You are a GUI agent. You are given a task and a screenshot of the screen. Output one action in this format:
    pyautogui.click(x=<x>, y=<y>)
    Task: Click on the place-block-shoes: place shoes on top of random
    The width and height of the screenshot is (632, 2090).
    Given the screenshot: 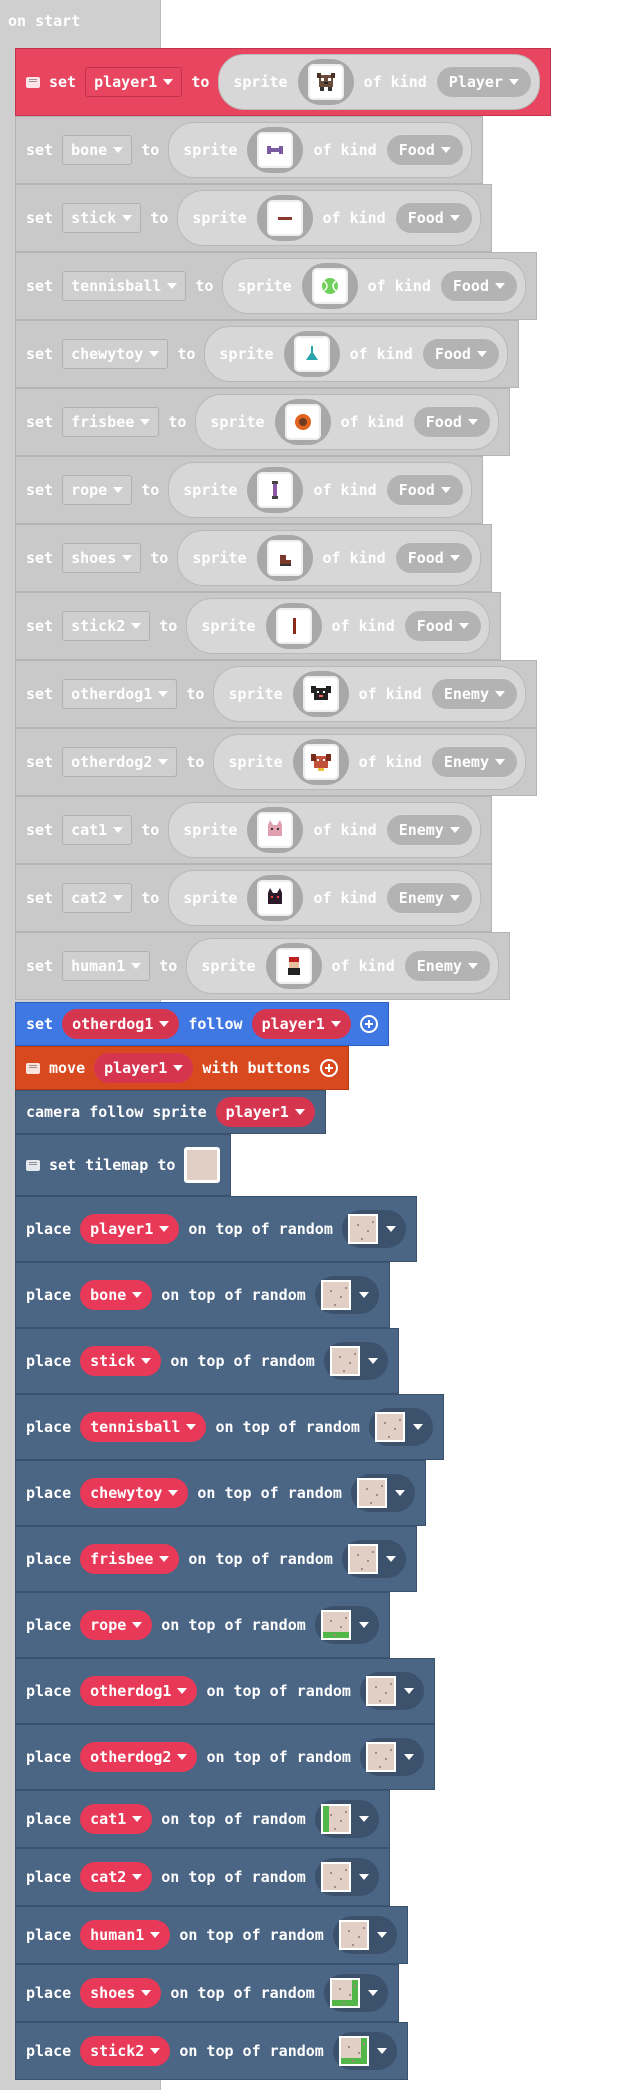 What is the action you would take?
    pyautogui.click(x=207, y=1993)
    